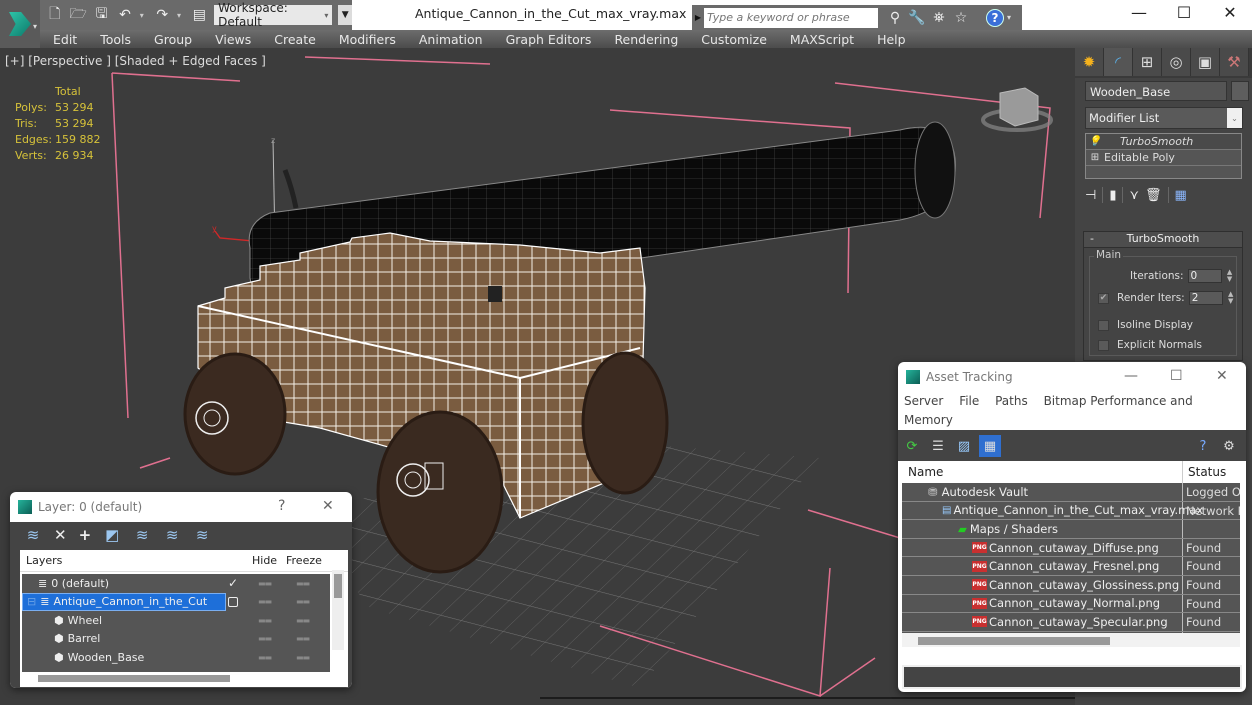 The height and width of the screenshot is (705, 1252). Describe the element at coordinates (345, 15) in the screenshot. I see `customize-toolbar-button: ▼` at that location.